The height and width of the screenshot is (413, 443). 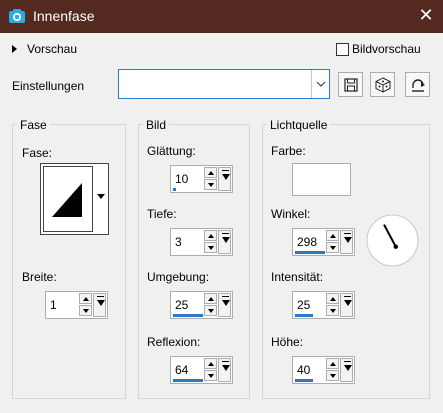 What do you see at coordinates (392, 240) in the screenshot?
I see `angle-dial` at bounding box center [392, 240].